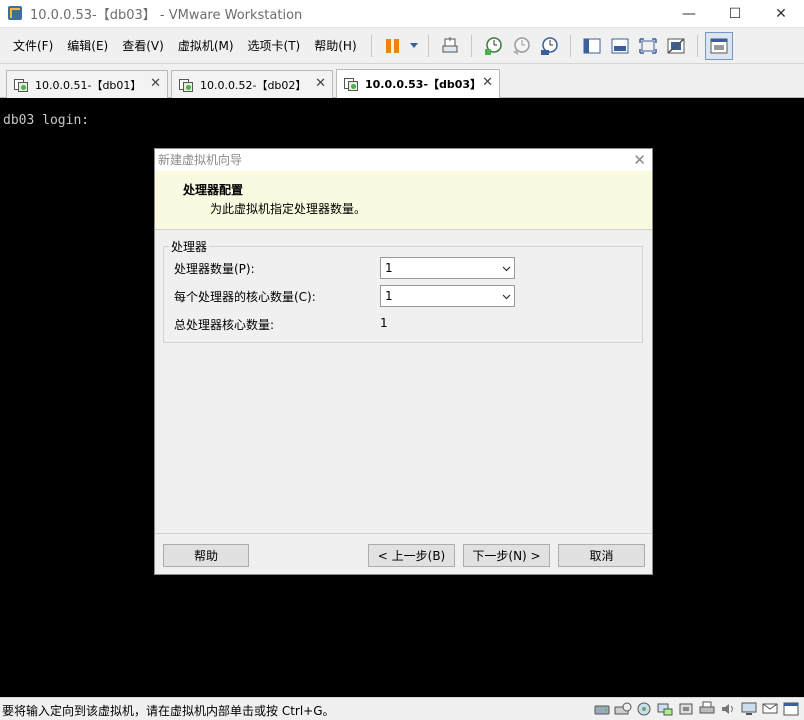  I want to click on processor-count-select: 1, so click(447, 268).